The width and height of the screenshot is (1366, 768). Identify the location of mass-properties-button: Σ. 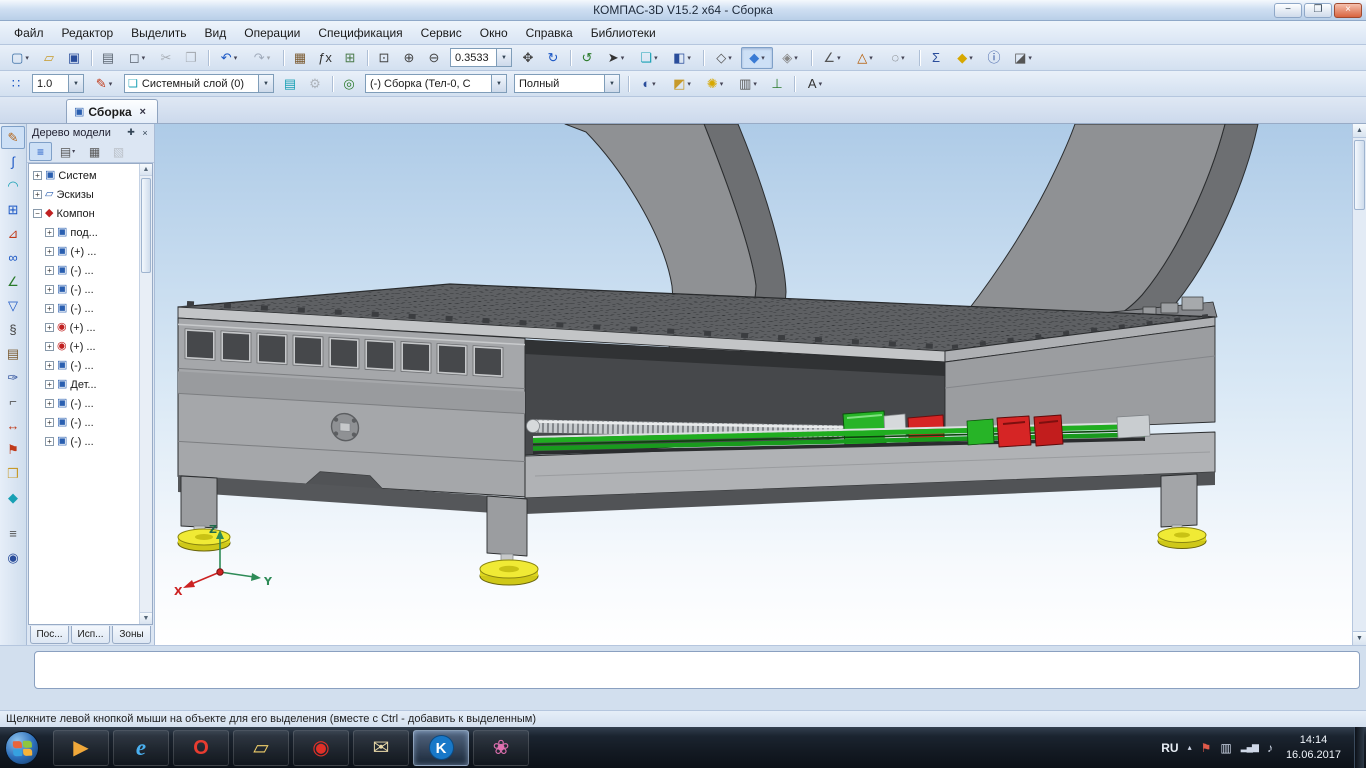
(933, 58).